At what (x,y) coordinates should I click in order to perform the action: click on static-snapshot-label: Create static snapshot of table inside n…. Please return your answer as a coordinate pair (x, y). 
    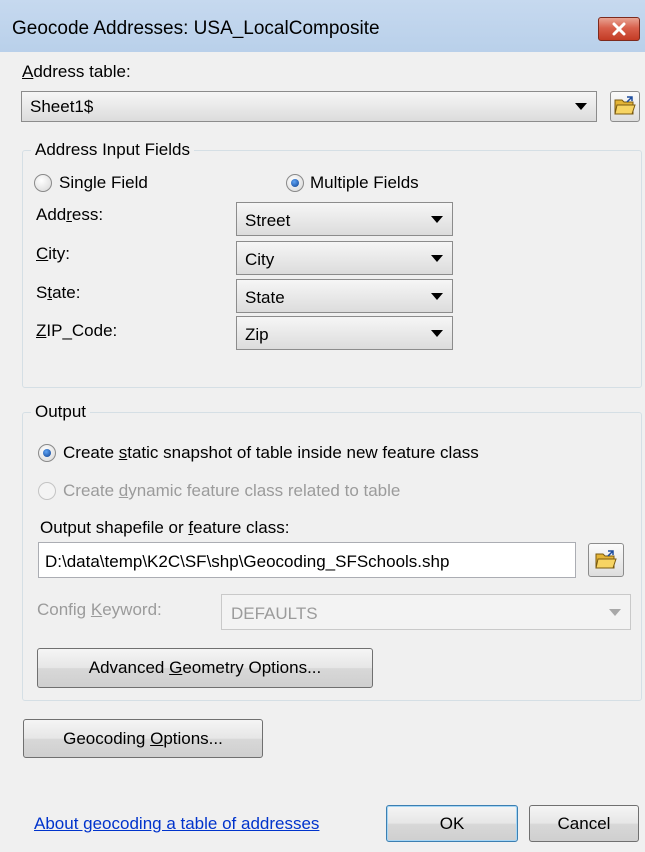
    Looking at the image, I should click on (271, 452).